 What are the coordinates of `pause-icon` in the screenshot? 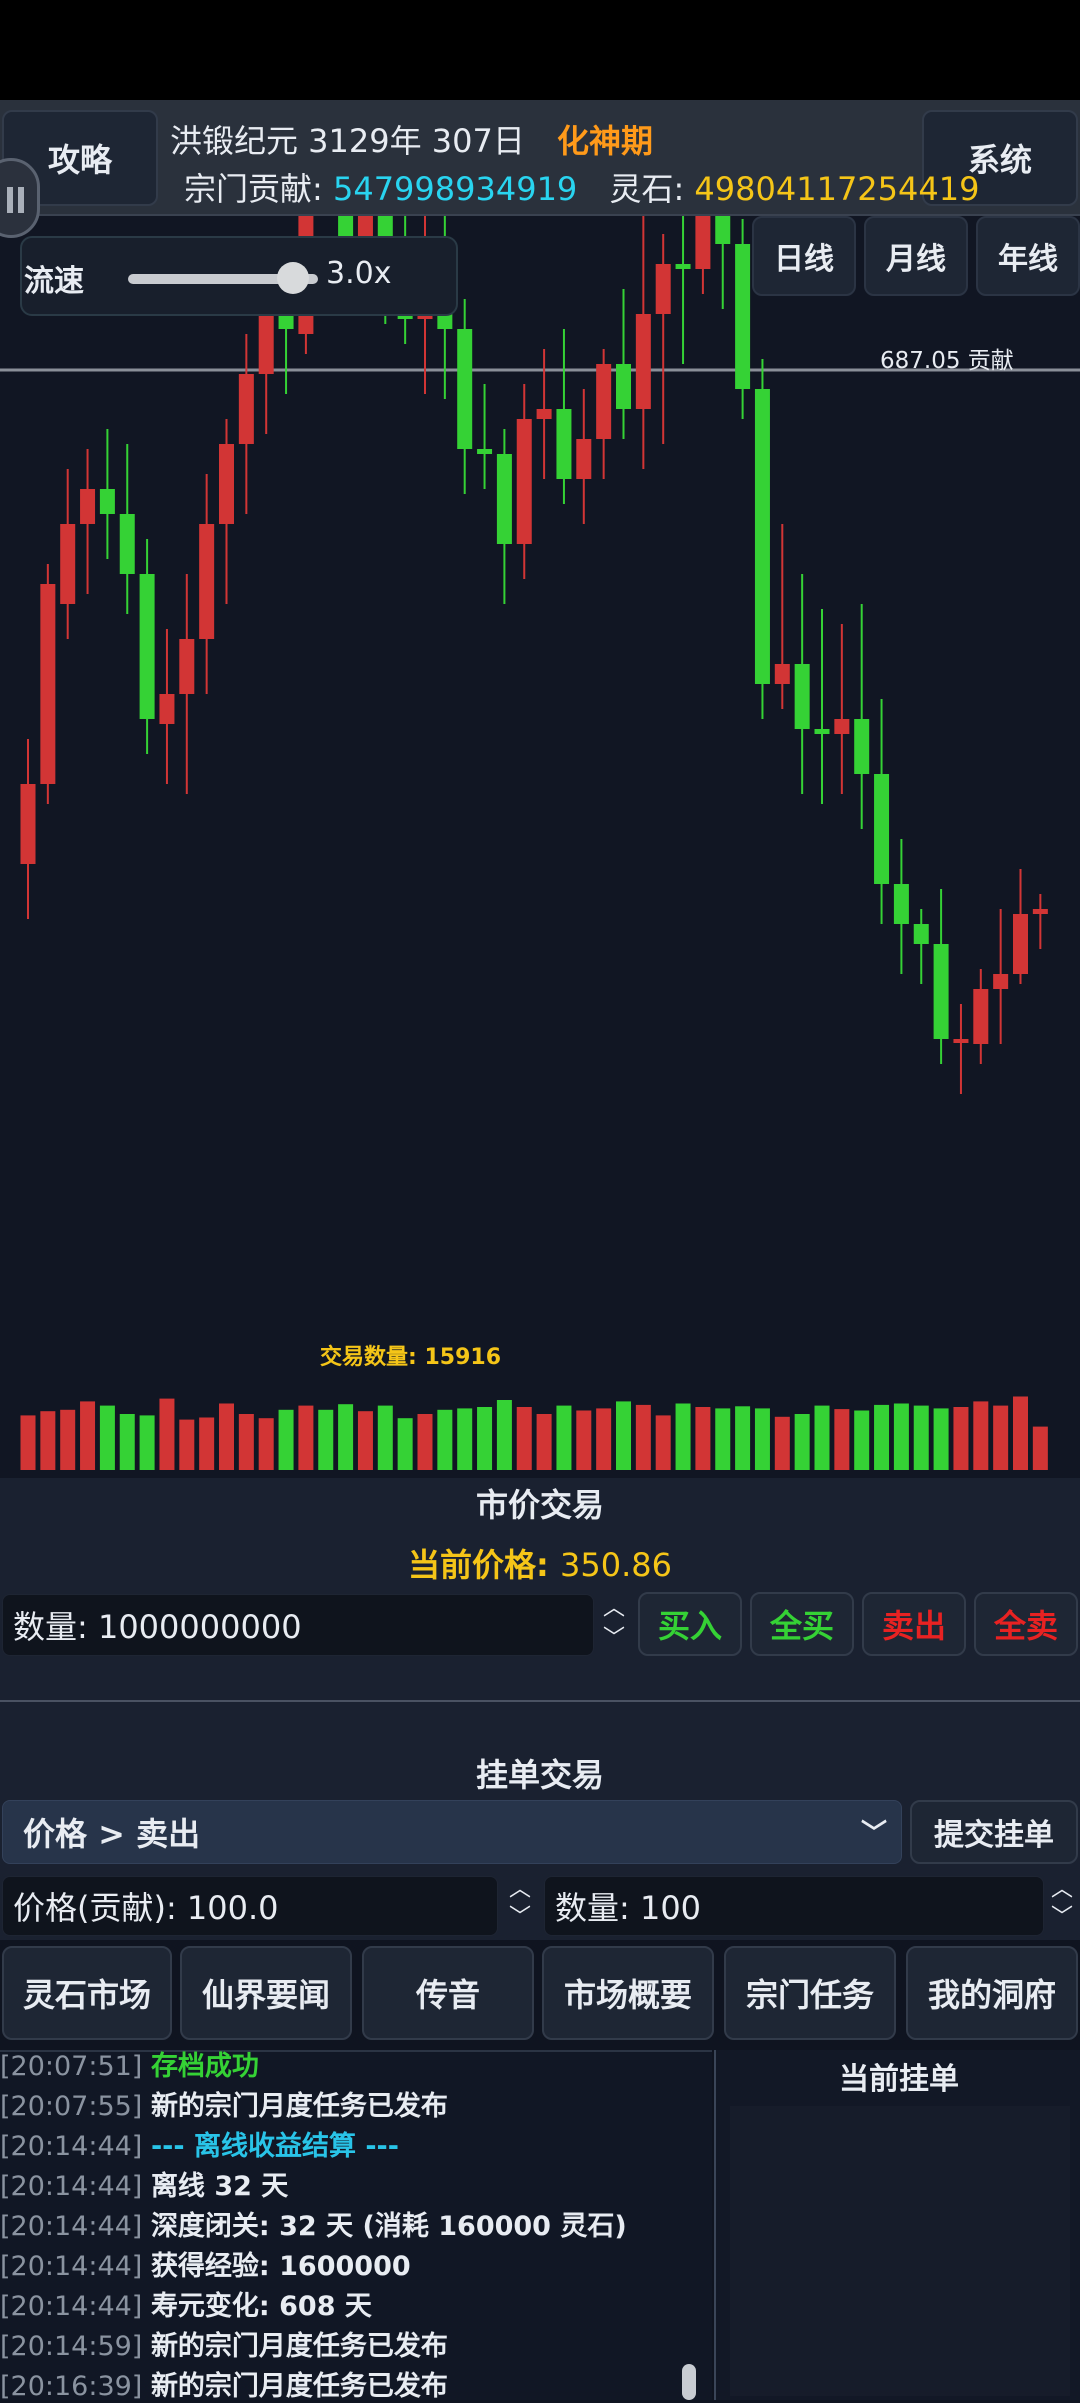 It's located at (20, 198).